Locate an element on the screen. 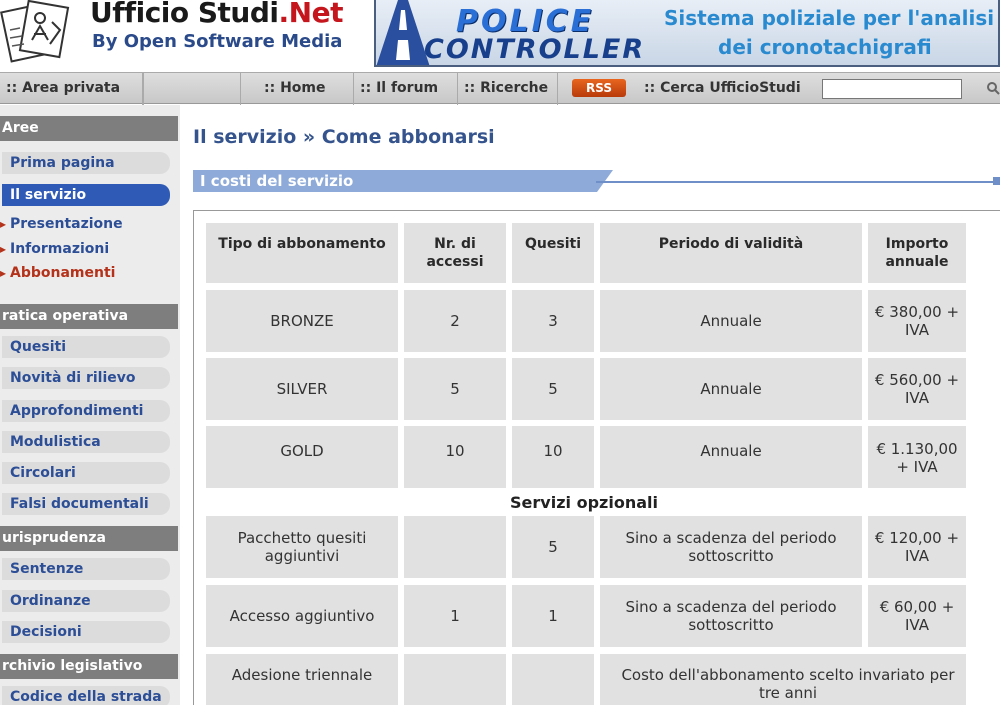 The image size is (1000, 705). section-divider-end is located at coordinates (996, 181).